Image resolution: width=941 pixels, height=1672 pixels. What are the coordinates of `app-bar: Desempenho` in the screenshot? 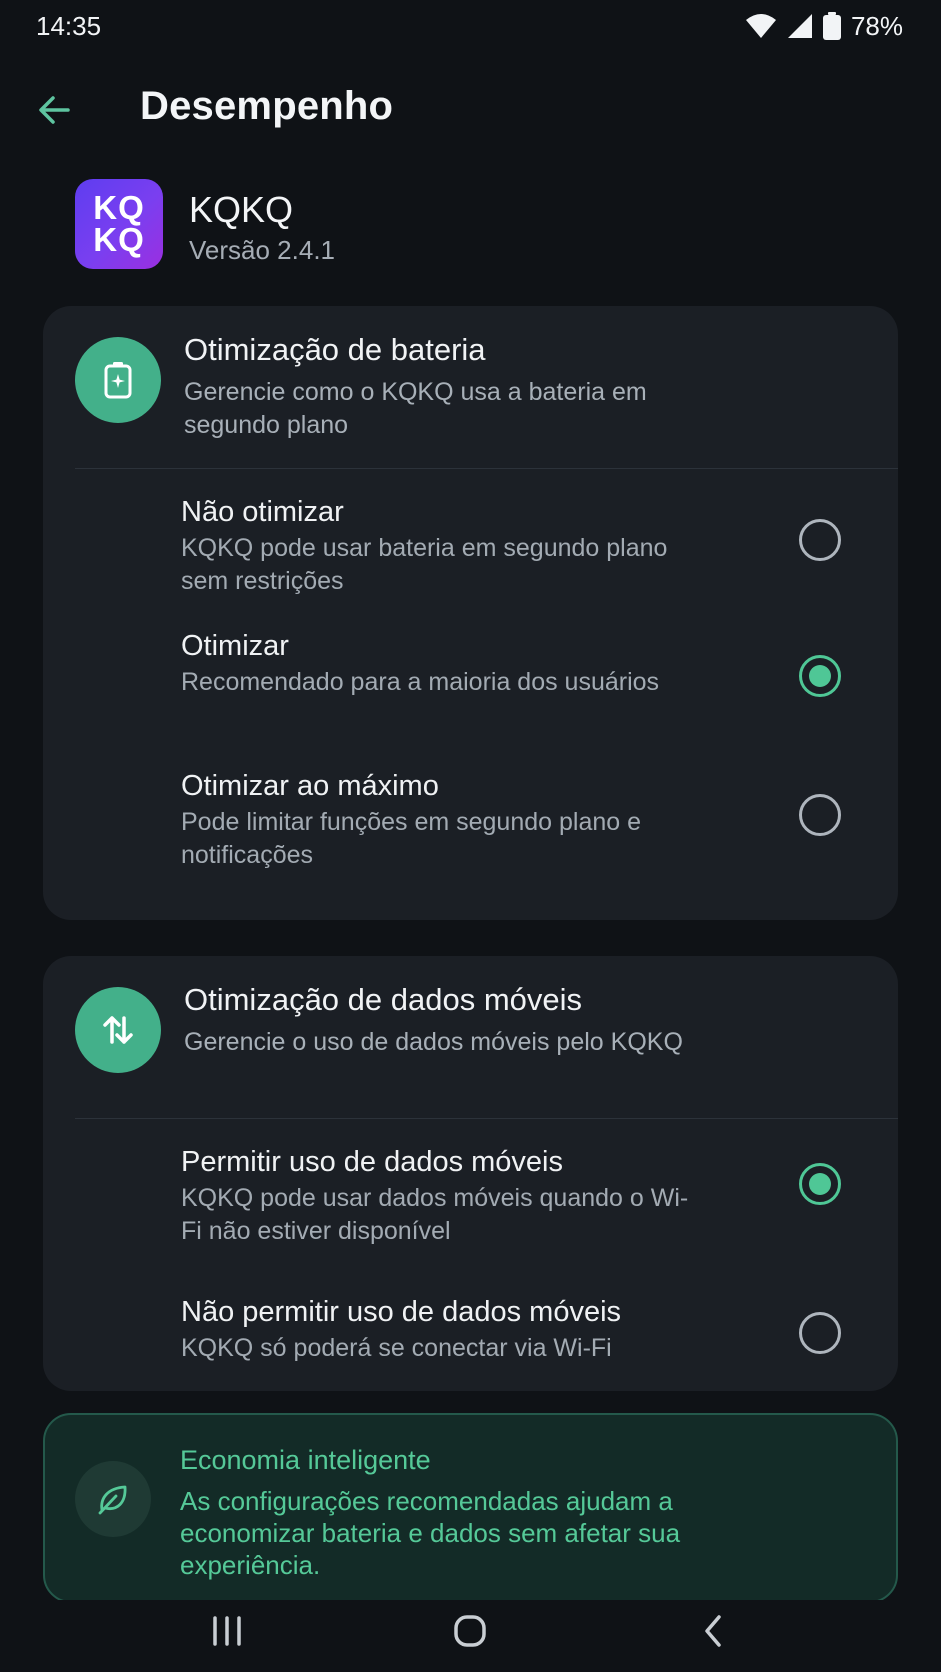 It's located at (470, 110).